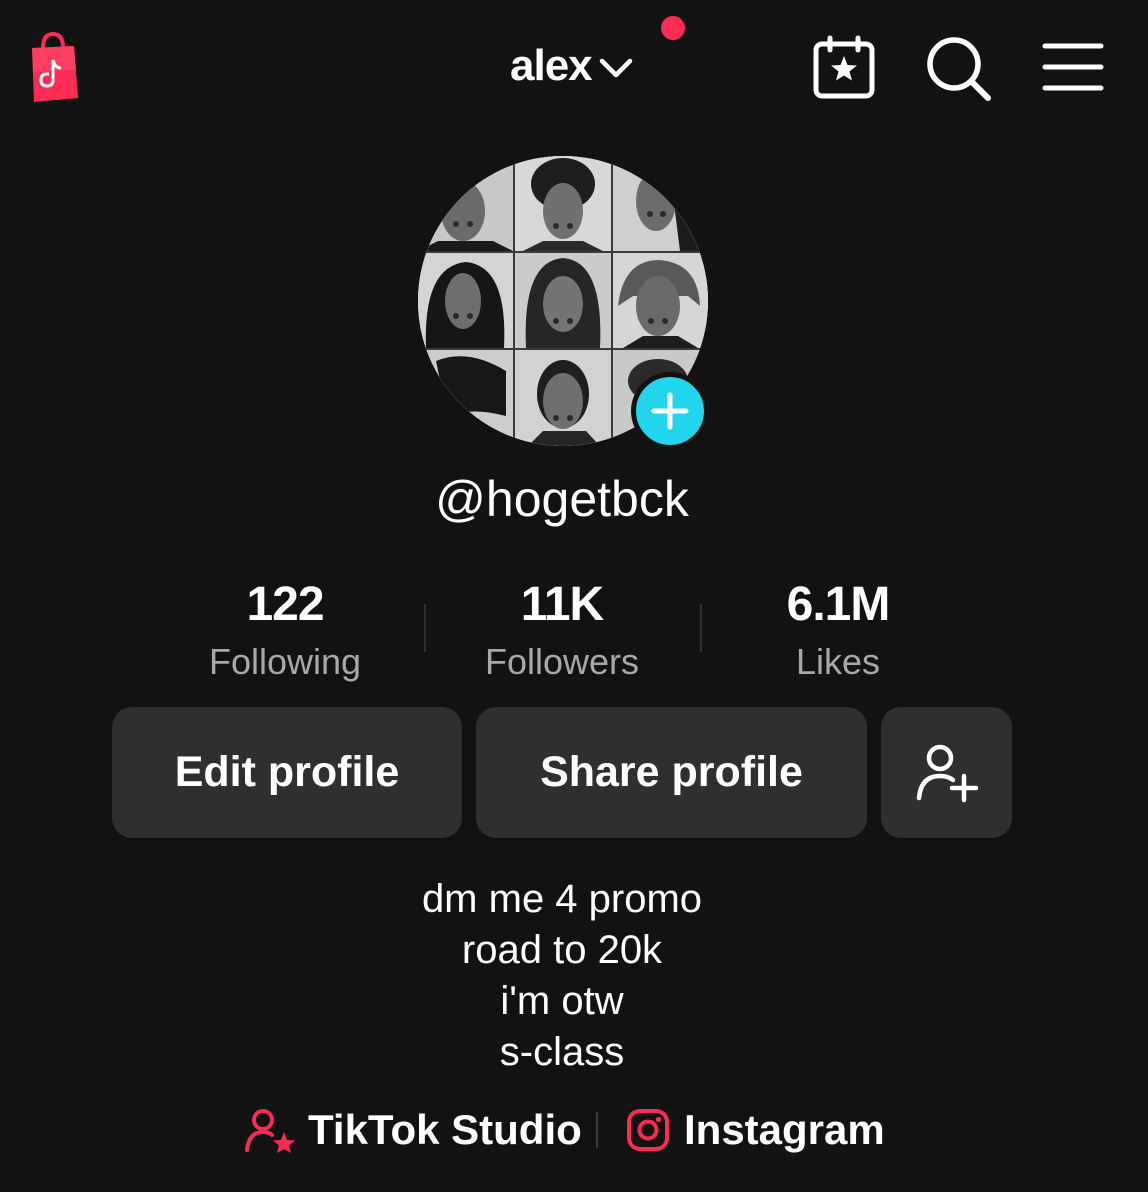  What do you see at coordinates (844, 68) in the screenshot?
I see `calendar-star-icon` at bounding box center [844, 68].